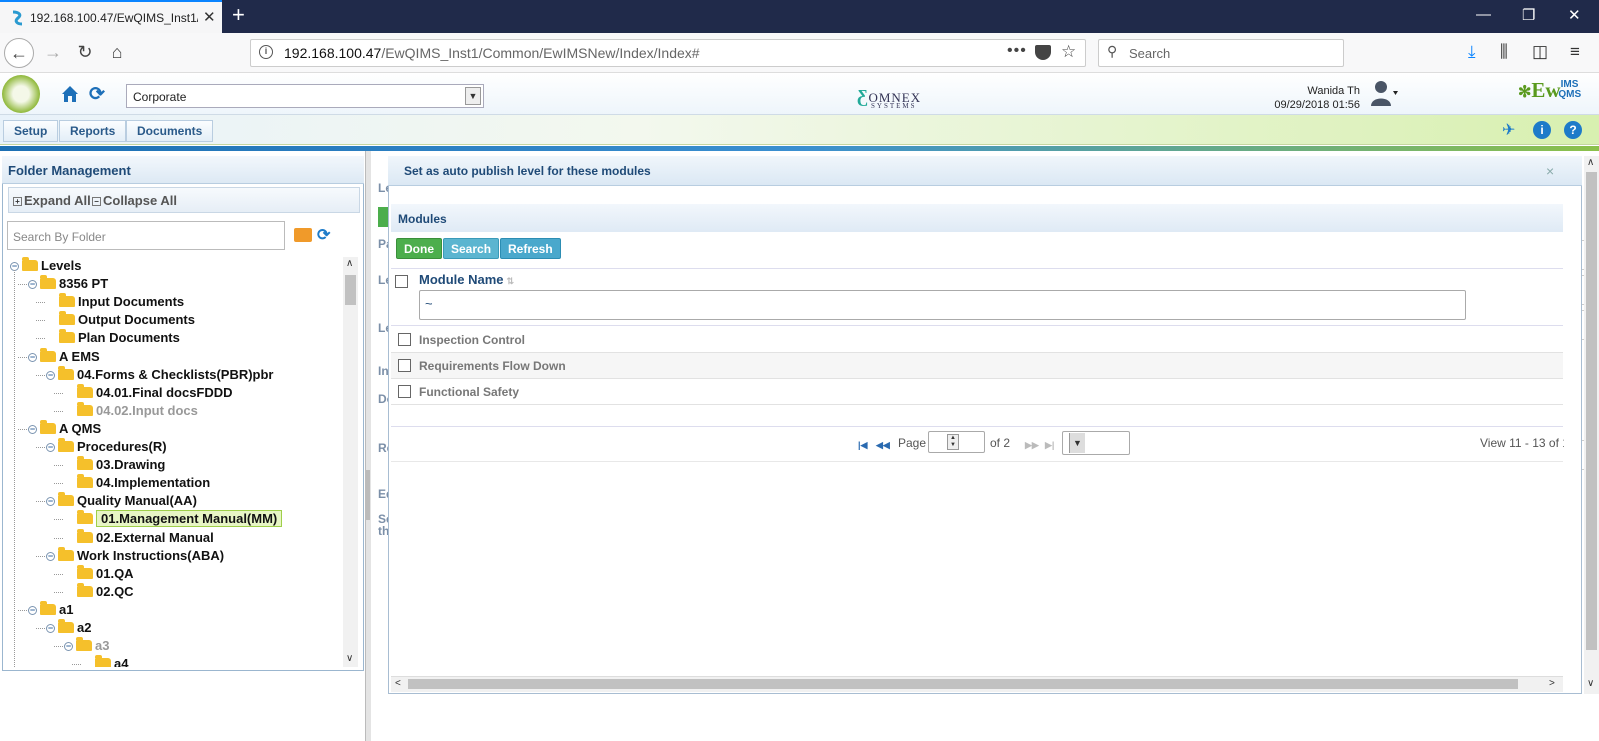 The image size is (1599, 741). I want to click on module-row: Functional Safety, so click(977, 392).